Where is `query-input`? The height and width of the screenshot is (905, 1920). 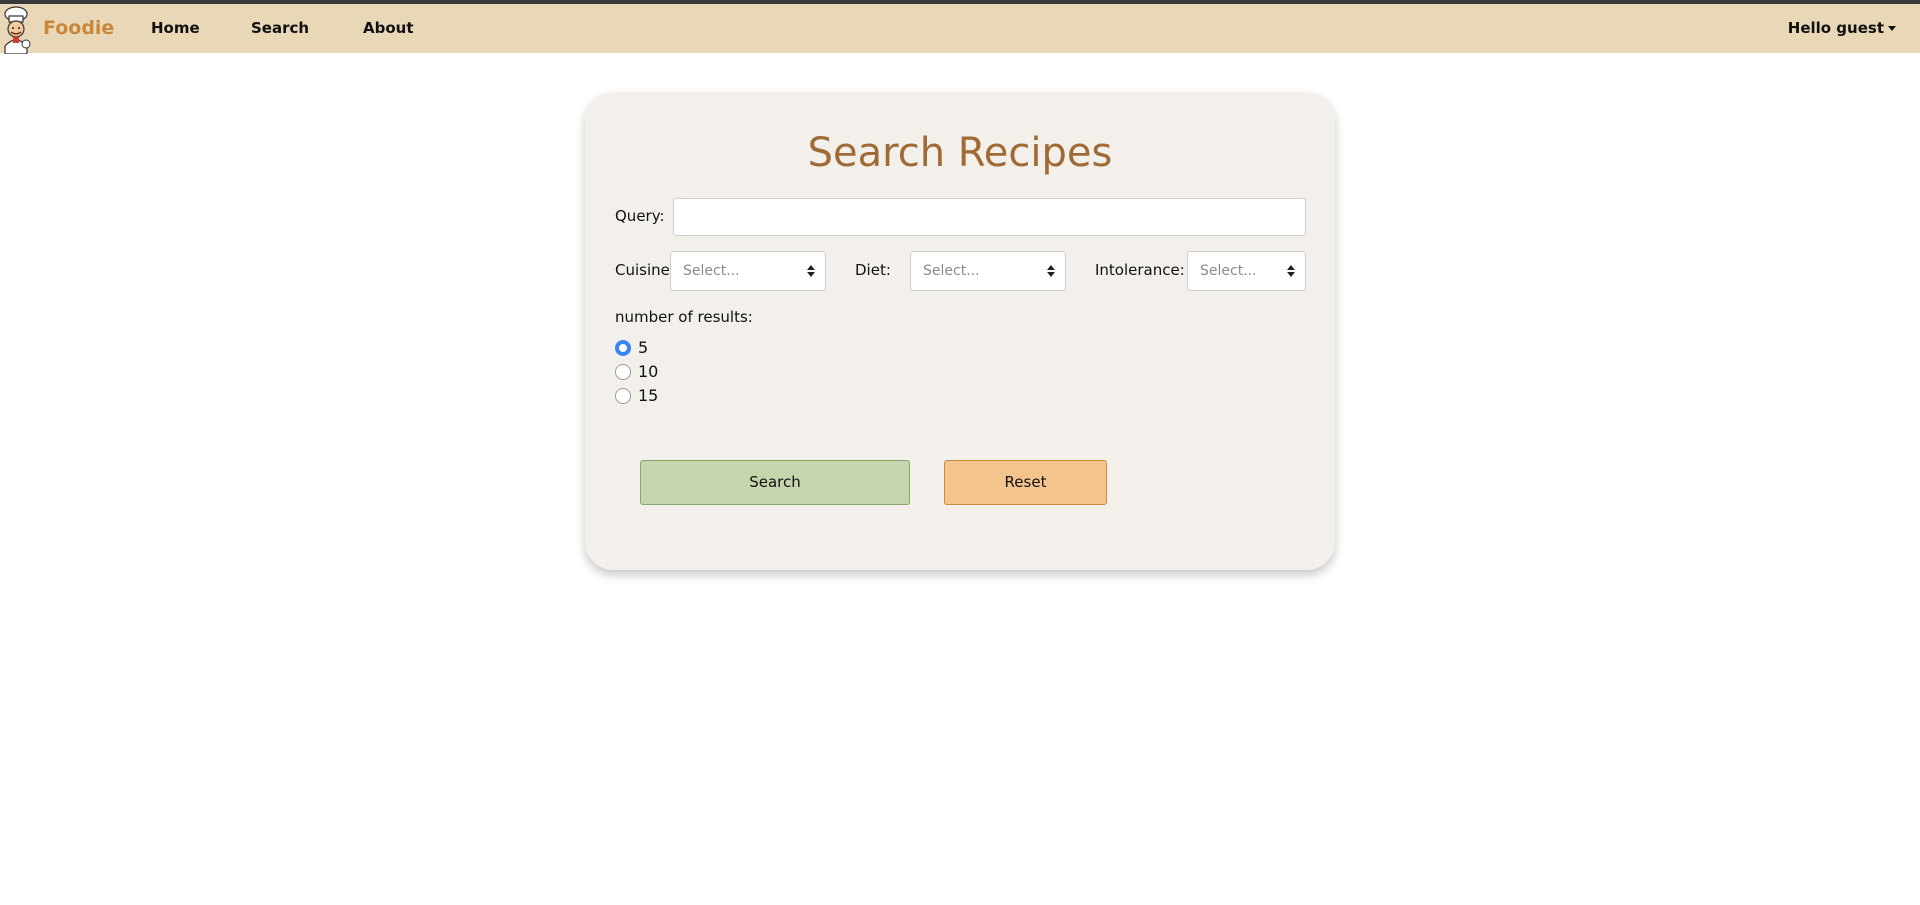
query-input is located at coordinates (989, 217).